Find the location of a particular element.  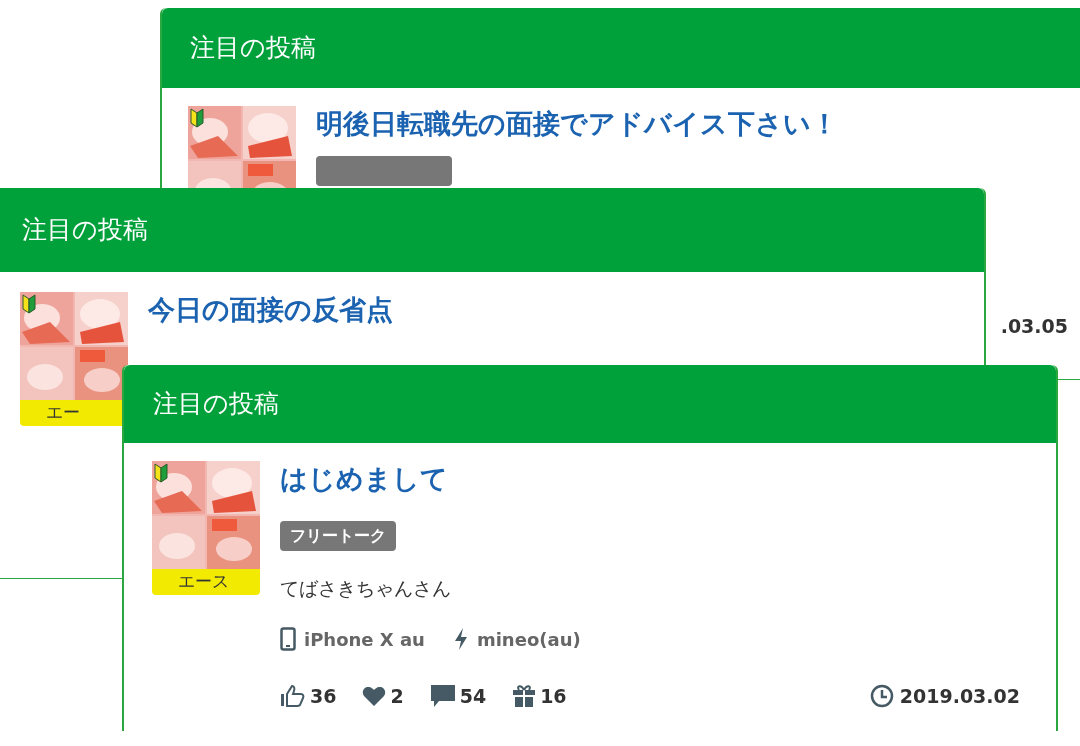

gift-icon is located at coordinates (524, 695).